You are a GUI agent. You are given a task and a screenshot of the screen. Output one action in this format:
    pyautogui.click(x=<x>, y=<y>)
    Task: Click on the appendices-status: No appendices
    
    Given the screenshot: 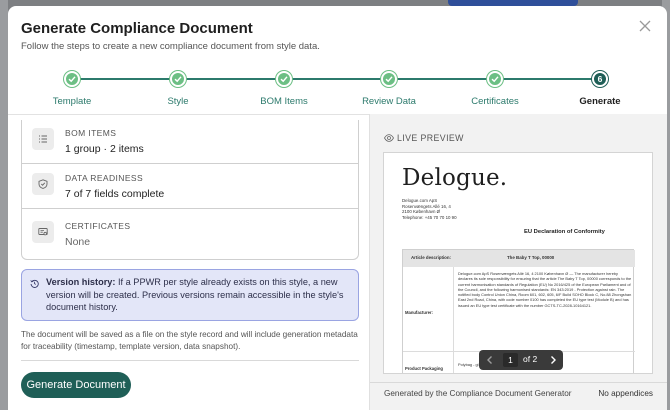 What is the action you would take?
    pyautogui.click(x=625, y=393)
    